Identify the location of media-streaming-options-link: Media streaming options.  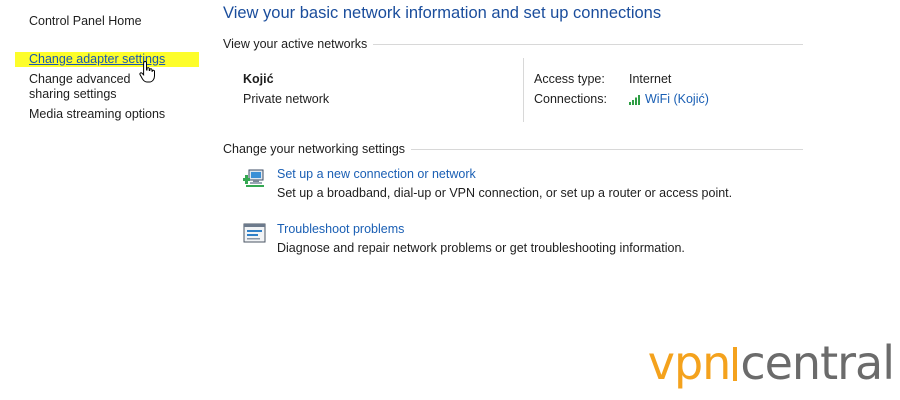
(114, 114).